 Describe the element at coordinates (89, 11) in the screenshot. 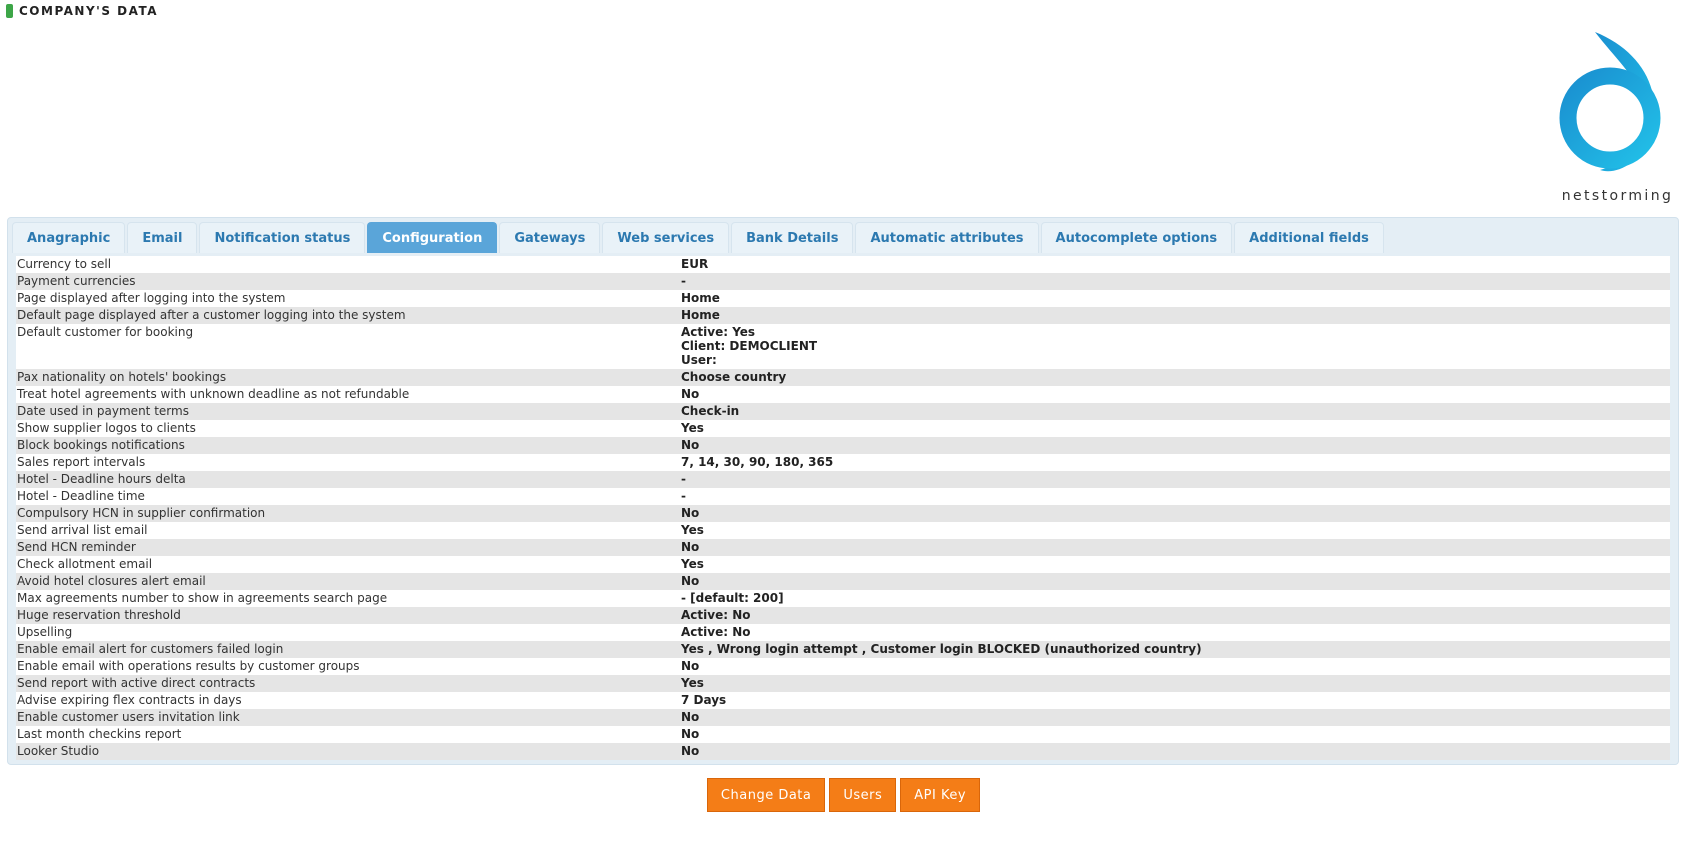

I see `page-title: COMPANY'S DATA` at that location.